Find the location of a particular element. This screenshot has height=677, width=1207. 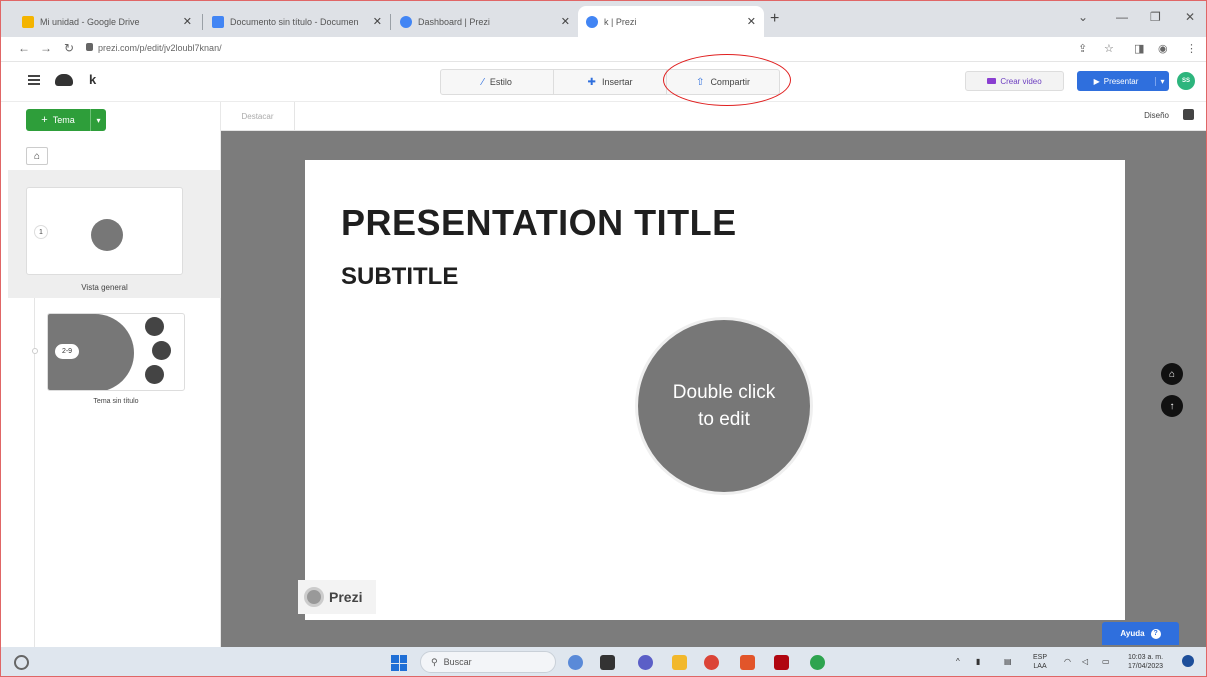

tab-search-icon: ⌄ is located at coordinates (1083, 17).